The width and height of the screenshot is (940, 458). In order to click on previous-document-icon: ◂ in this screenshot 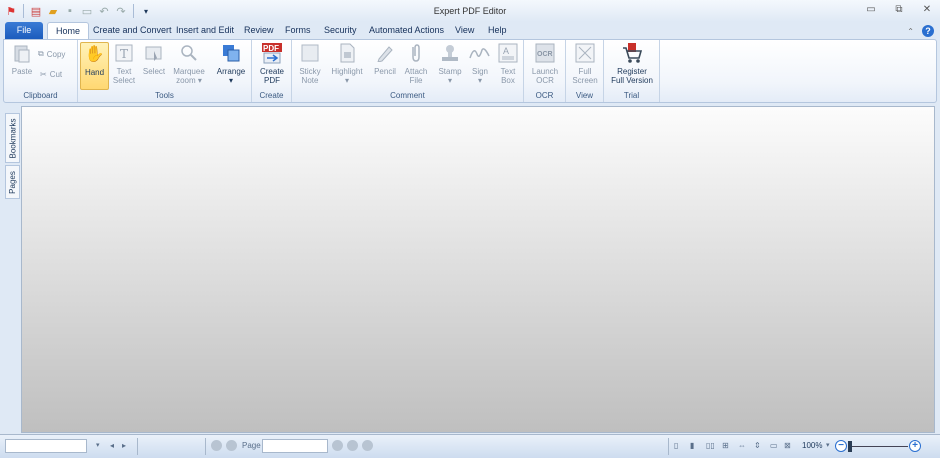, I will do `click(112, 445)`.